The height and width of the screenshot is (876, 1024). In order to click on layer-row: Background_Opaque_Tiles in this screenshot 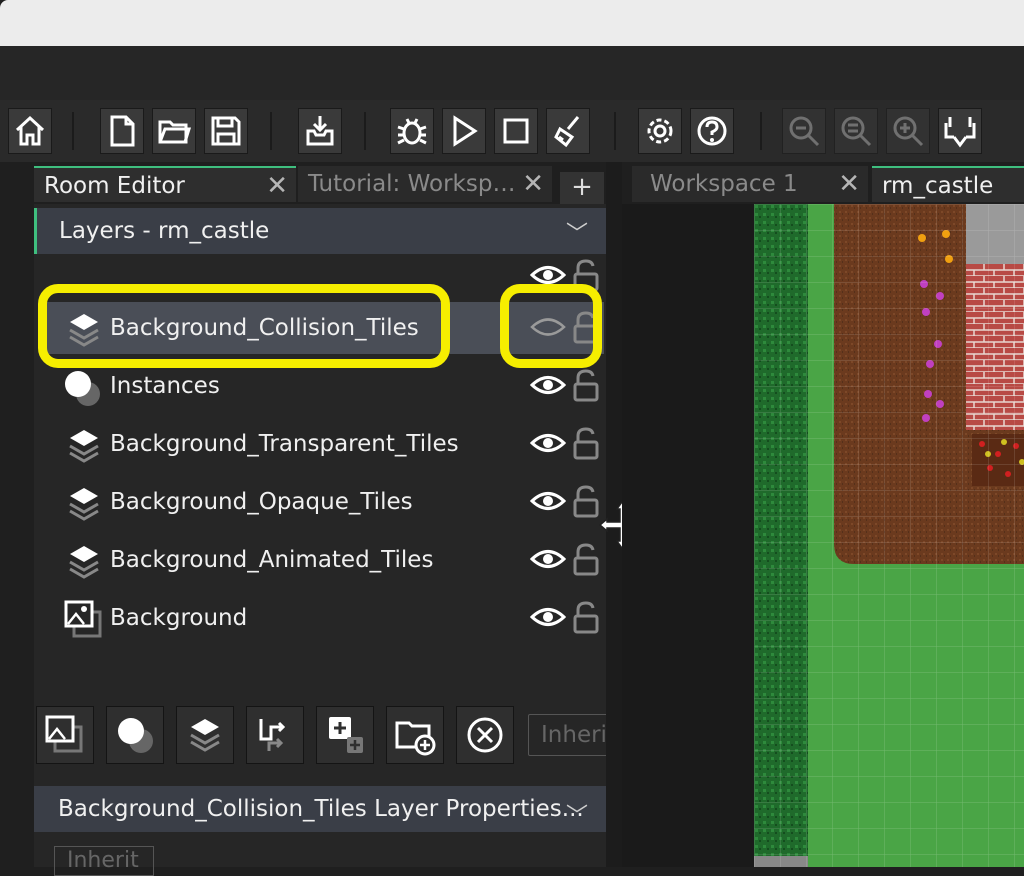, I will do `click(324, 502)`.